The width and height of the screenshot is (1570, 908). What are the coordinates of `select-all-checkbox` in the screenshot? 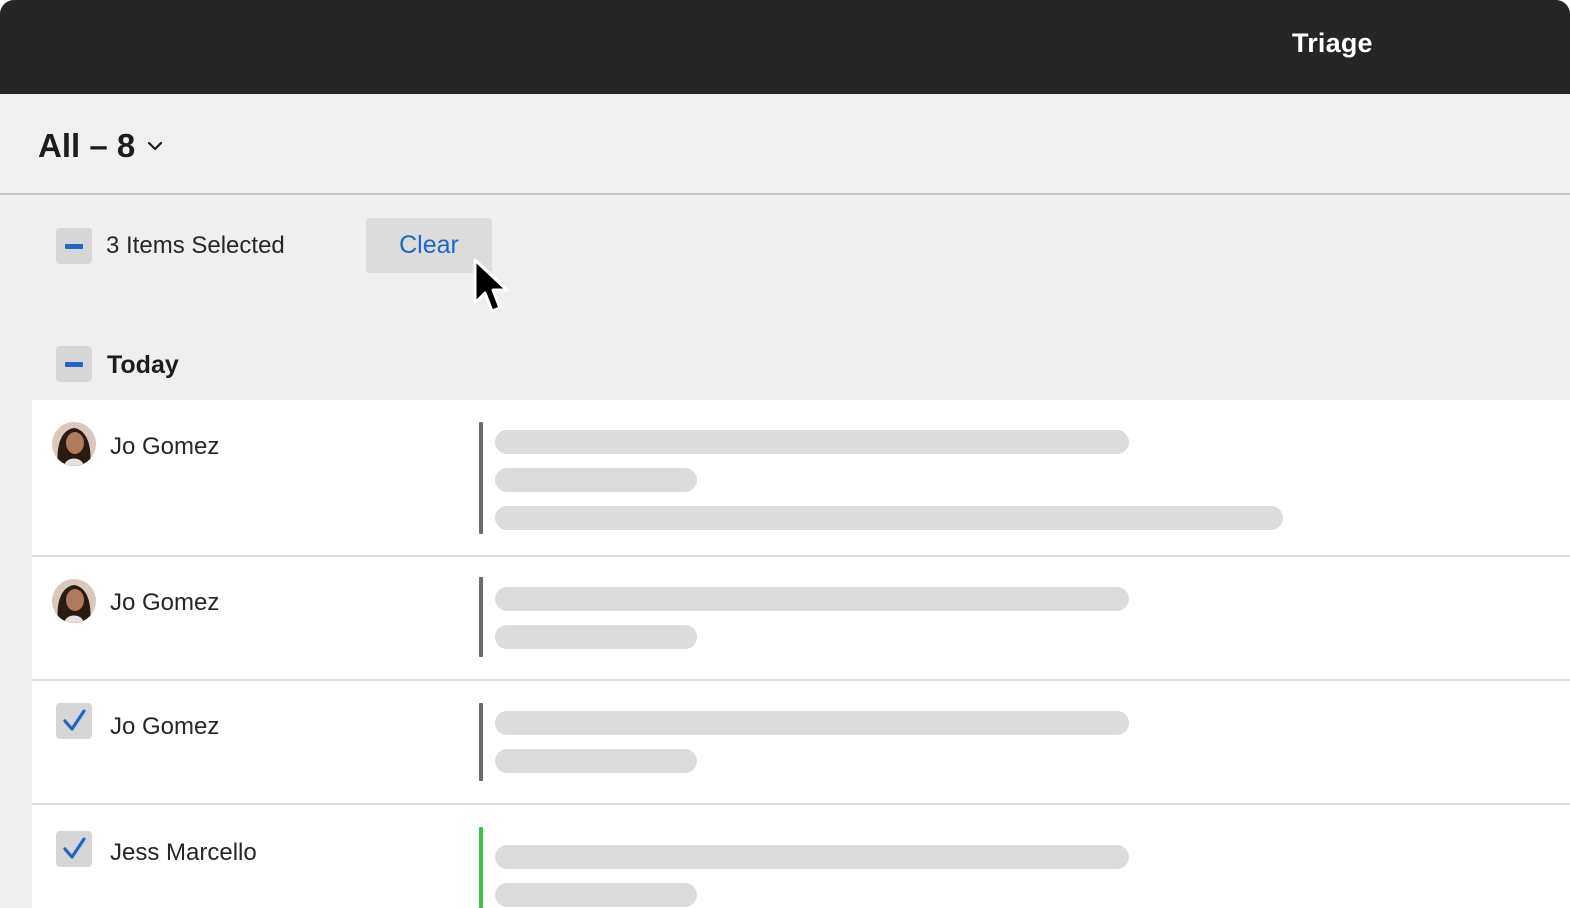 It's located at (74, 246).